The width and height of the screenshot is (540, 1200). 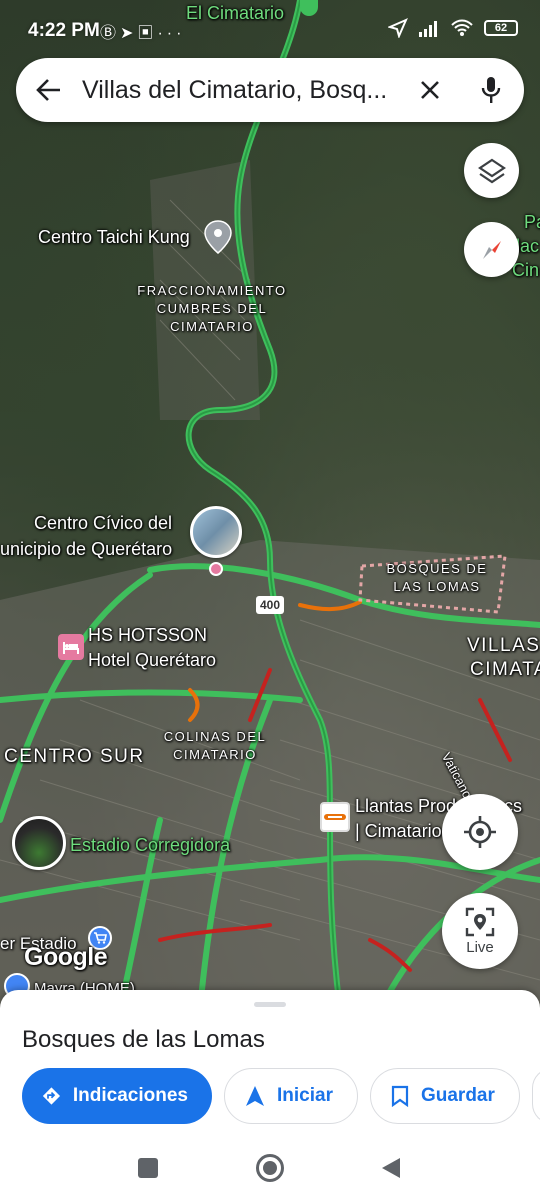 I want to click on home-dot-icon, so click(x=270, y=1168).